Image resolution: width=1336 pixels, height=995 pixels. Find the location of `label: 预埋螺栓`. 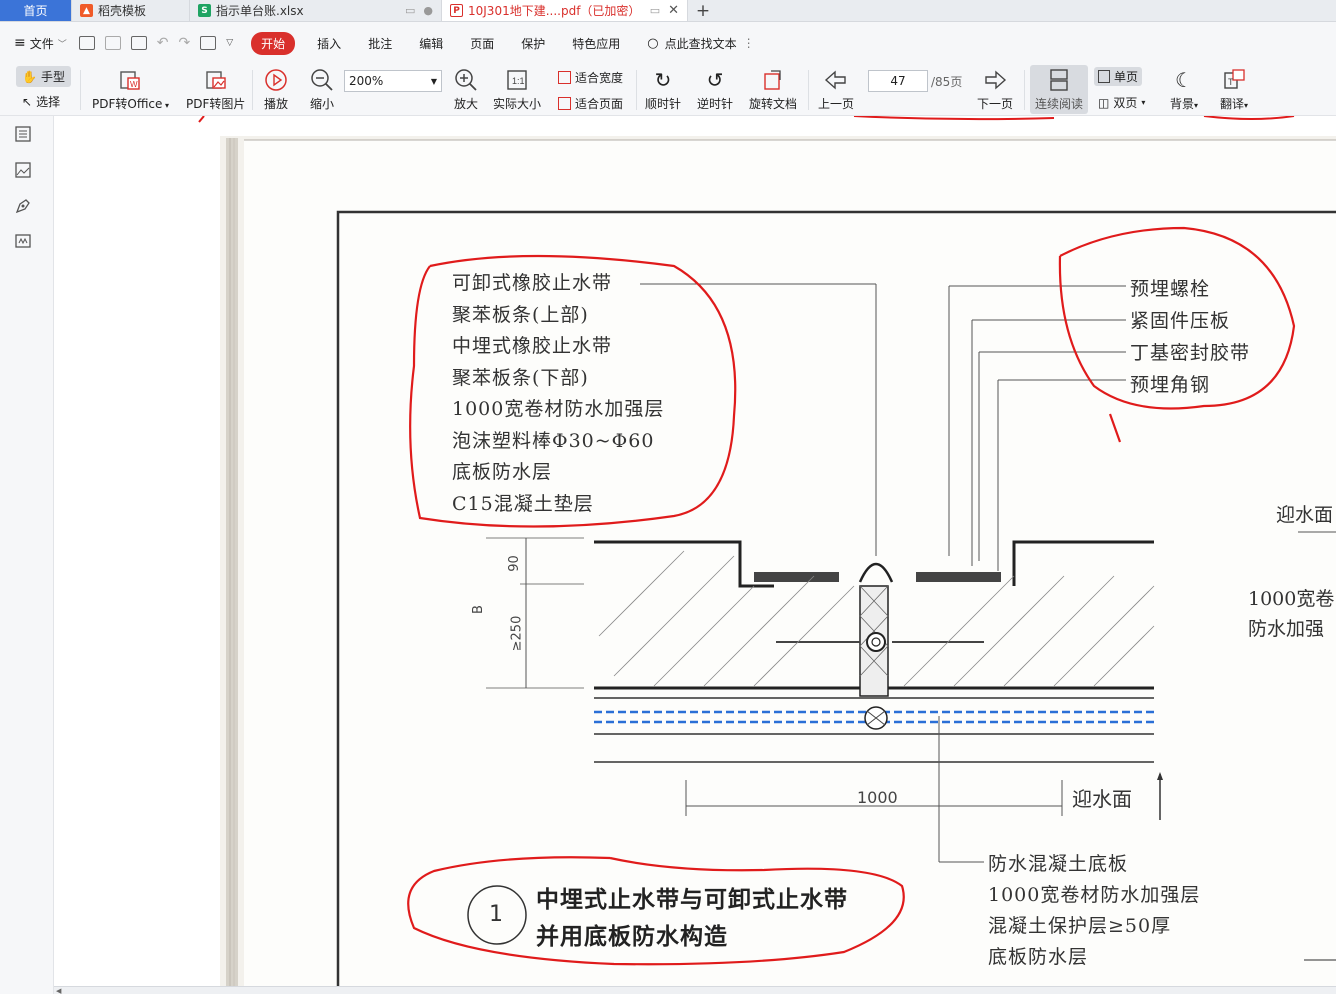

label: 预埋螺栓 is located at coordinates (1170, 289).